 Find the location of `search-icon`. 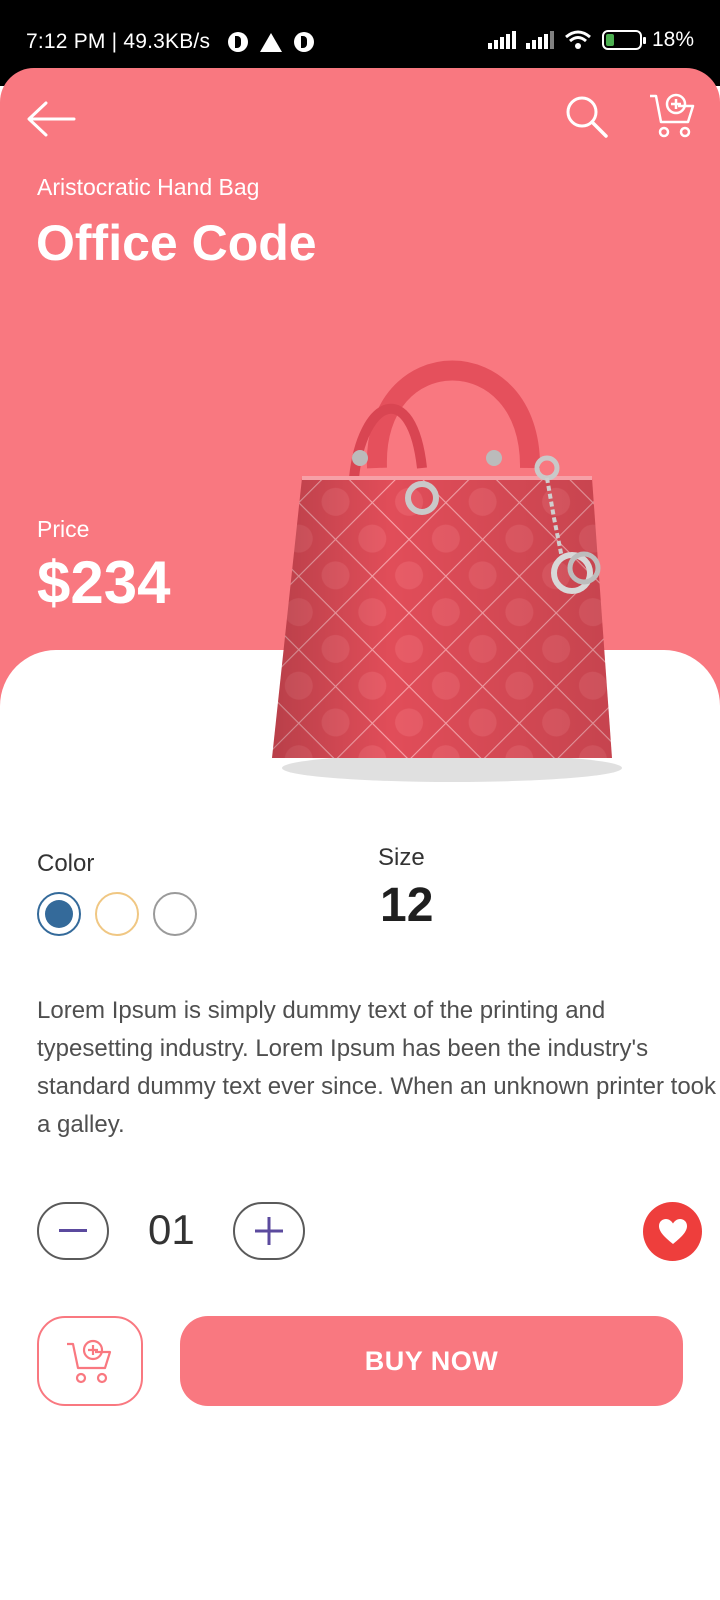

search-icon is located at coordinates (587, 117).